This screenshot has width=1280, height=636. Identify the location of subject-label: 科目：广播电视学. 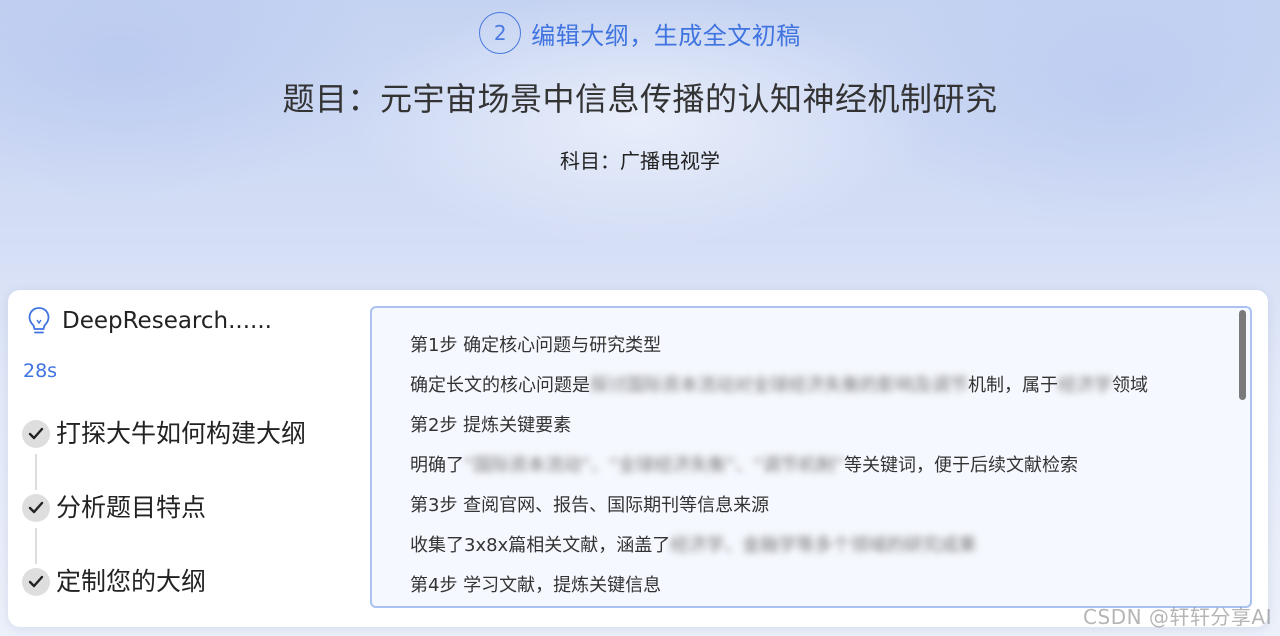
(640, 161).